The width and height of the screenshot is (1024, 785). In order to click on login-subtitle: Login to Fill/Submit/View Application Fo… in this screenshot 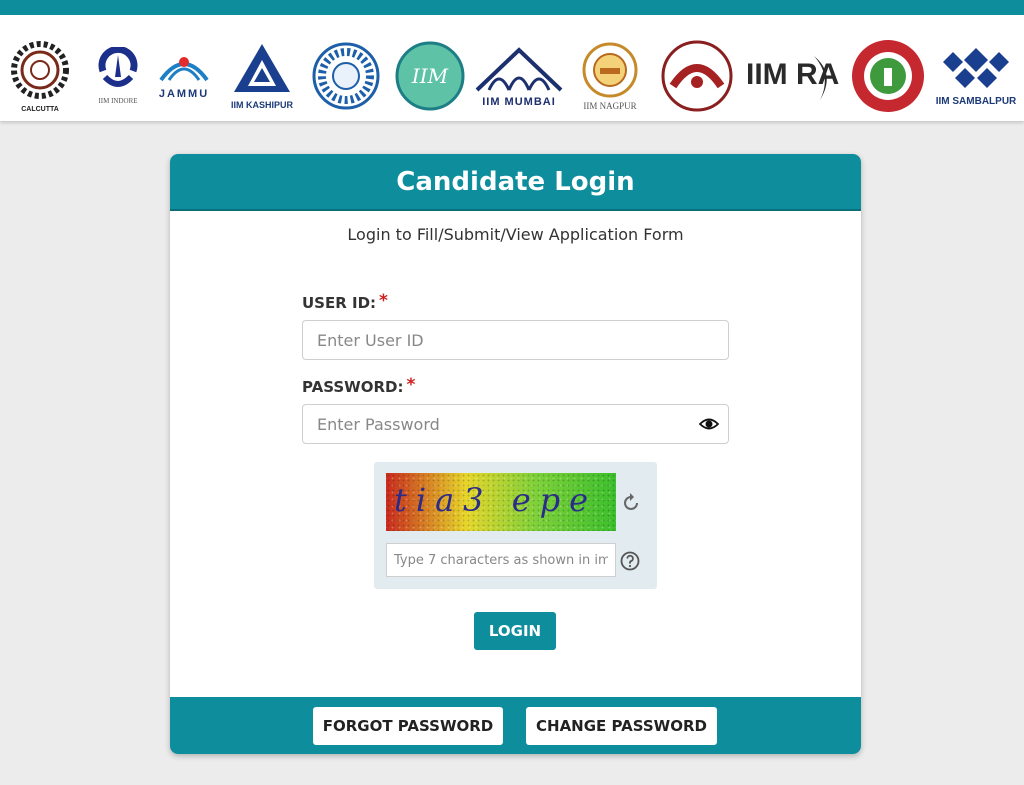, I will do `click(515, 234)`.